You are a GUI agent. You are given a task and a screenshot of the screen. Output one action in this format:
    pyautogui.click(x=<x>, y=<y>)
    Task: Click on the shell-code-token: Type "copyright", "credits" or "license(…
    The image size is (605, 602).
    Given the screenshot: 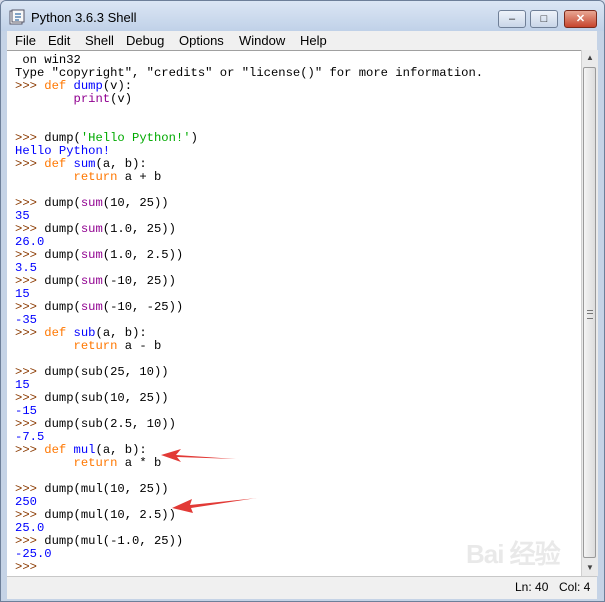 What is the action you would take?
    pyautogui.click(x=249, y=73)
    